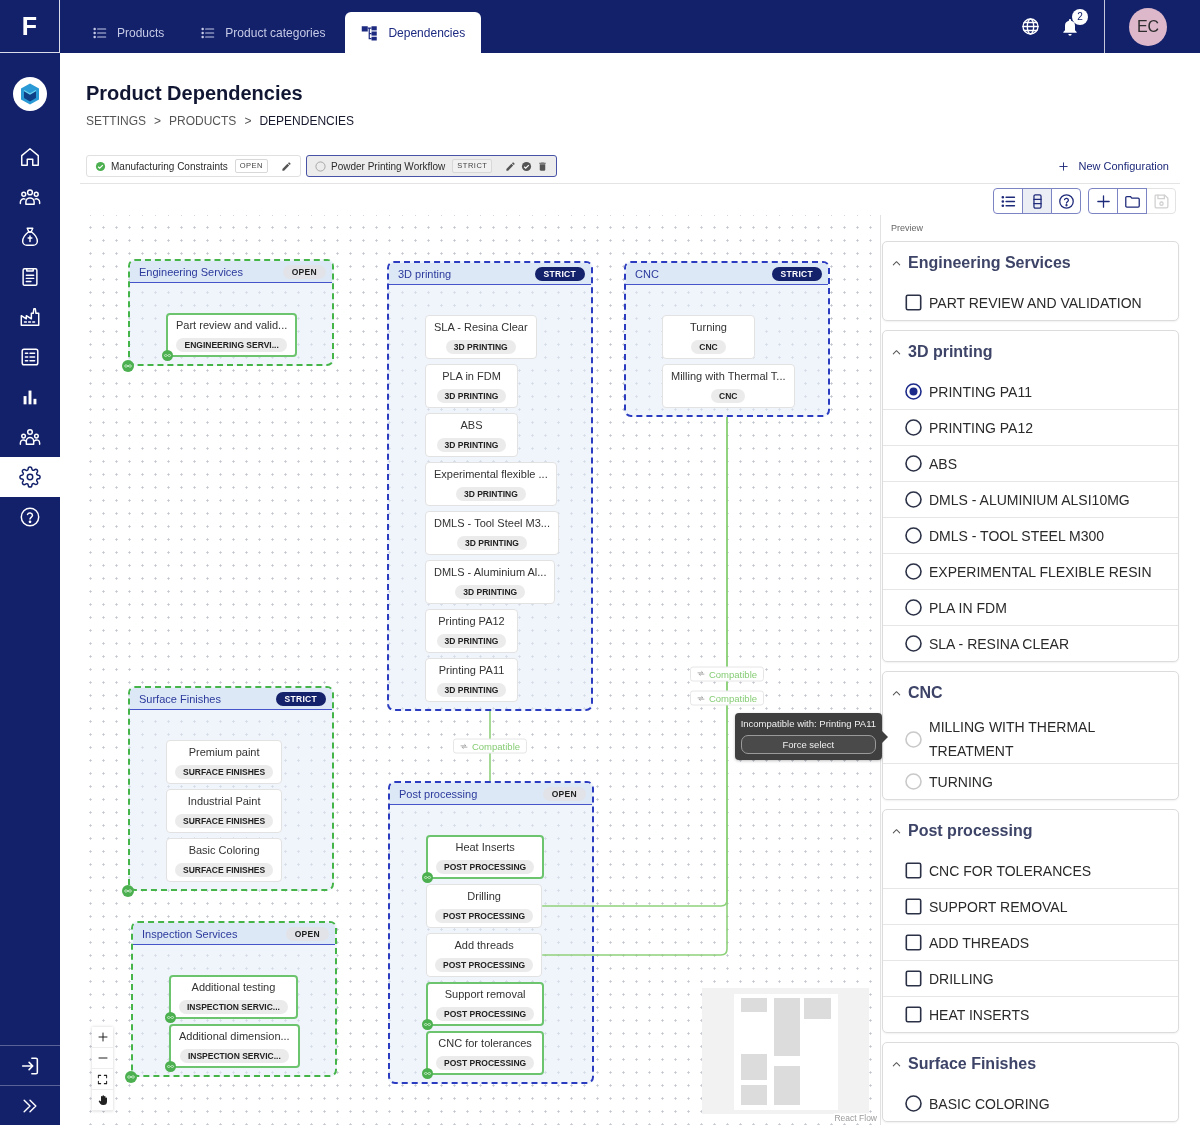 This screenshot has width=1200, height=1125. What do you see at coordinates (1011, 871) in the screenshot?
I see `option-label: CNC FOR TOLERANCES` at bounding box center [1011, 871].